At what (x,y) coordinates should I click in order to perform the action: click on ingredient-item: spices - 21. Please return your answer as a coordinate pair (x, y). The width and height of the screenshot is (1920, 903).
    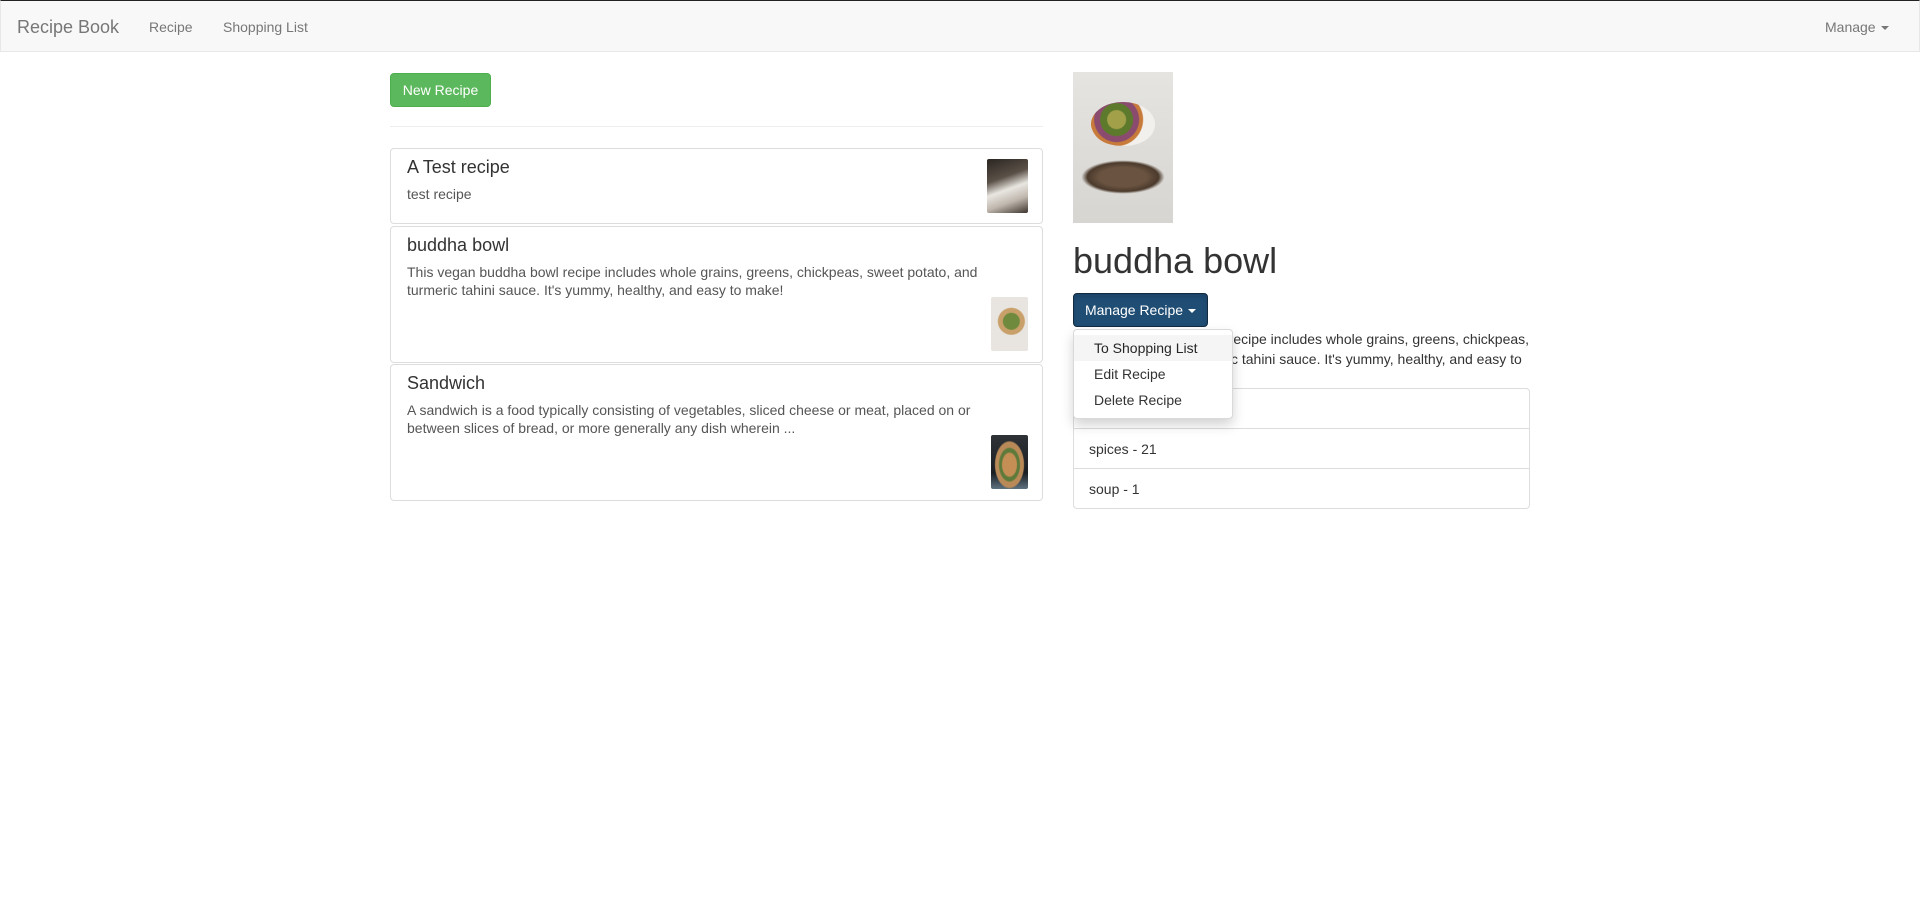
    Looking at the image, I should click on (1301, 448).